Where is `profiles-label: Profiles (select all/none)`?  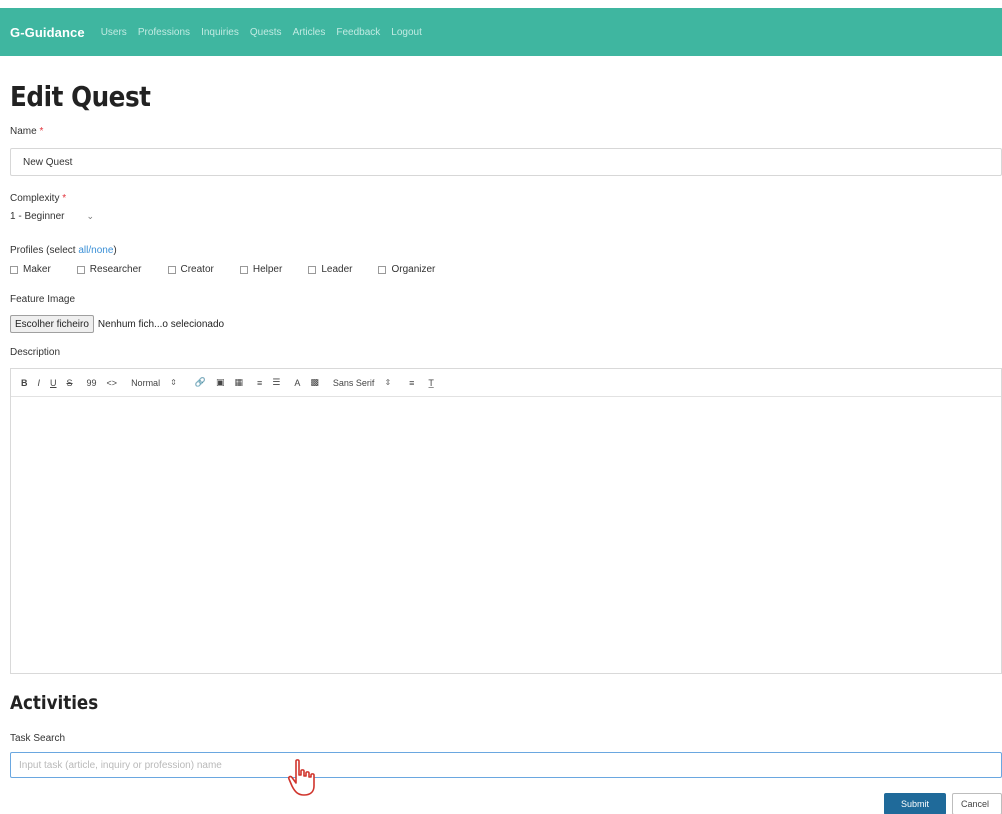 profiles-label: Profiles (select all/none) is located at coordinates (63, 250).